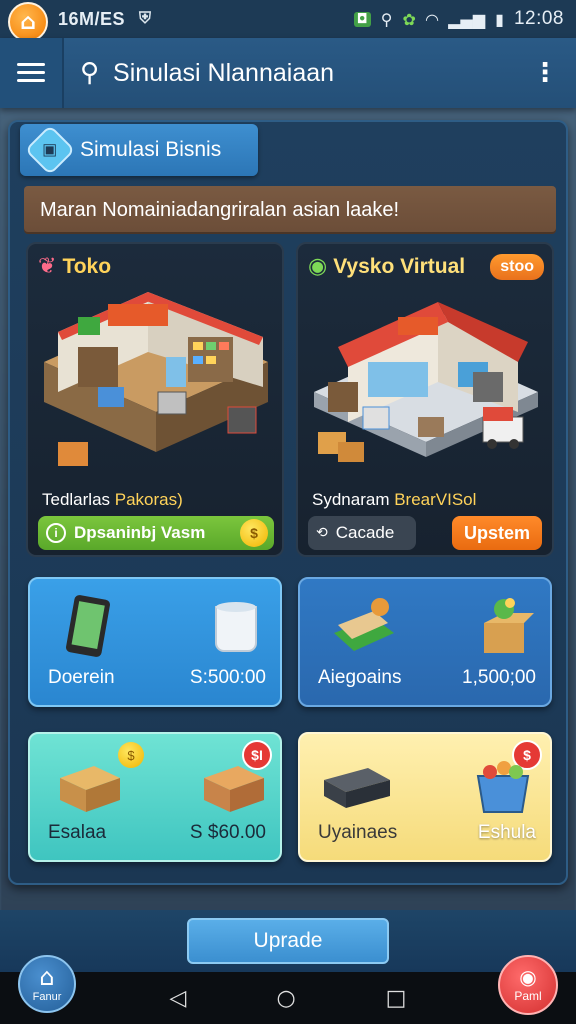  Describe the element at coordinates (92, 18) in the screenshot. I see `carrier-label: 16M/ES` at that location.